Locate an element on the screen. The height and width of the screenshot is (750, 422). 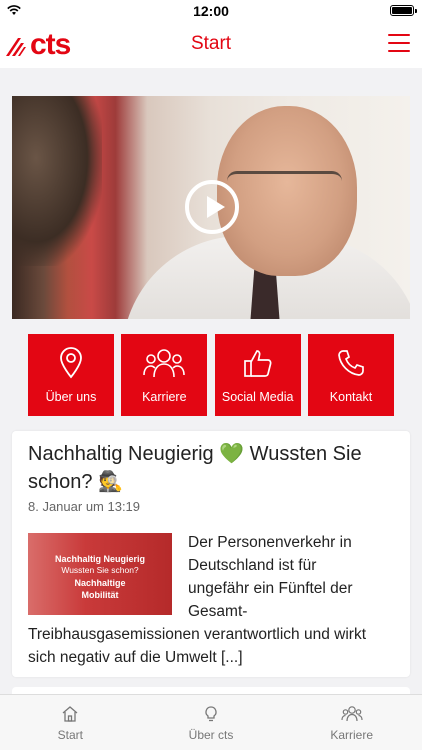
thumbs-up-icon is located at coordinates (258, 363).